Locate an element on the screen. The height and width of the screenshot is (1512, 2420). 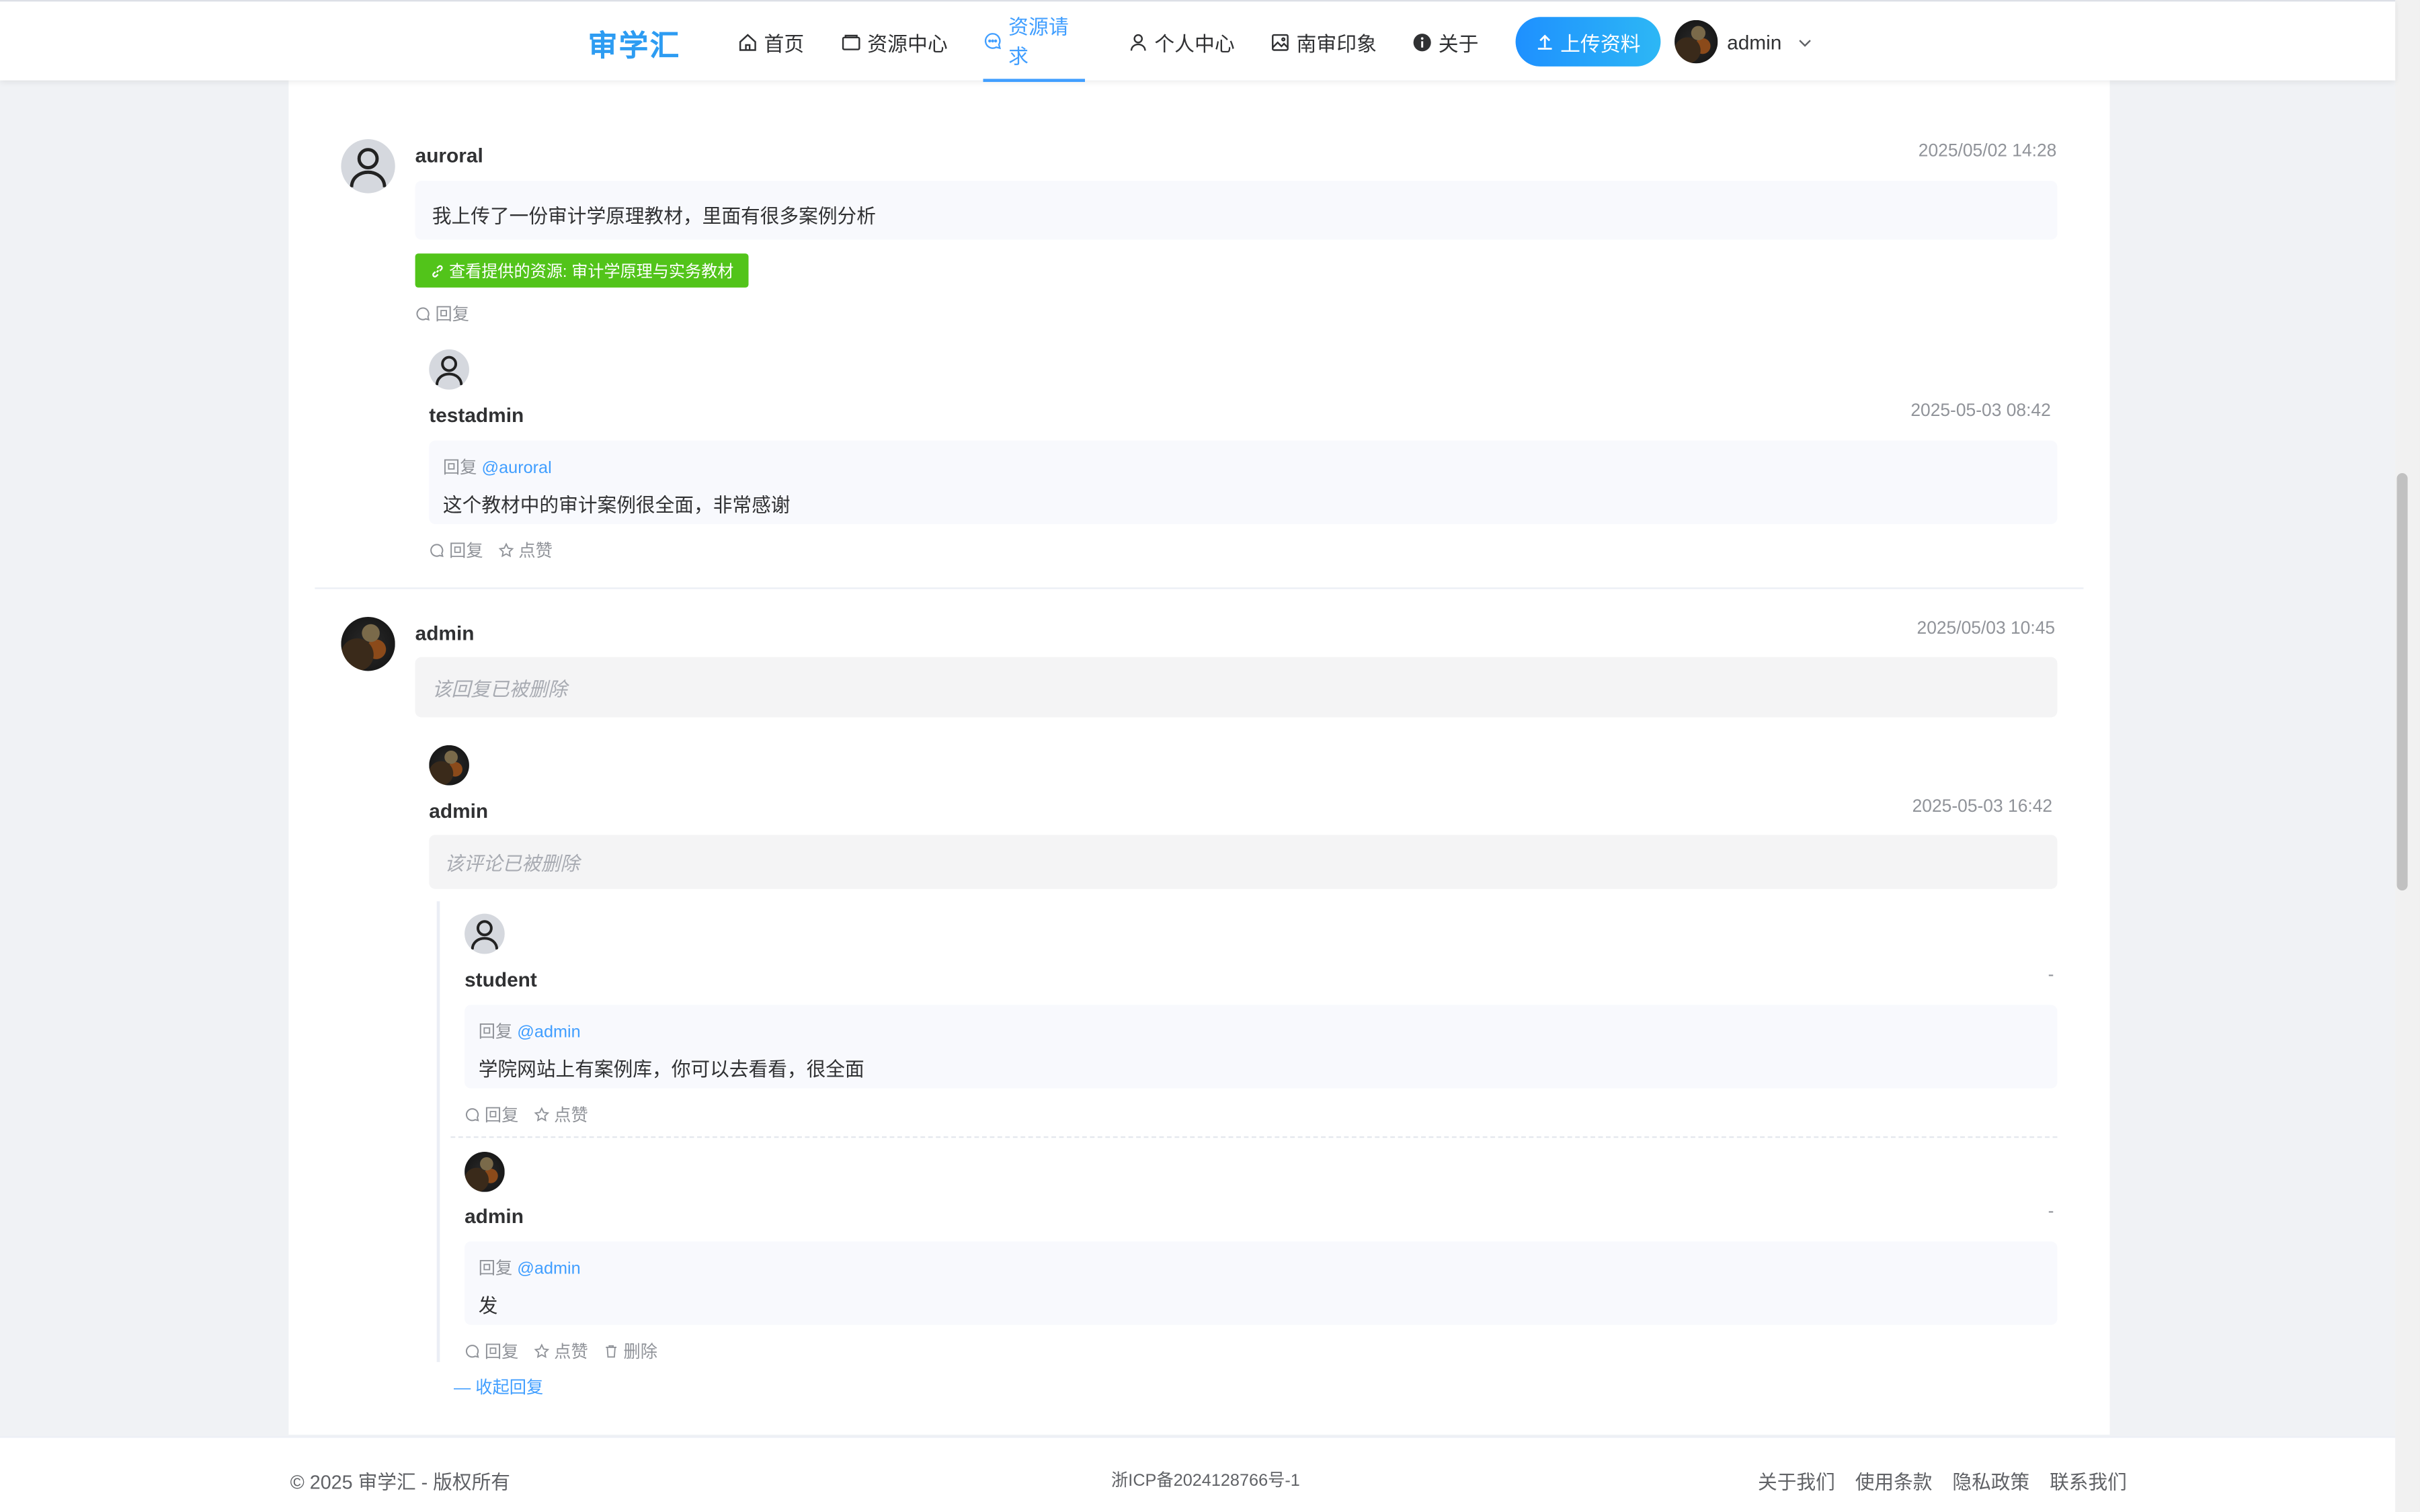
delete-label: 删除 is located at coordinates (640, 1353).